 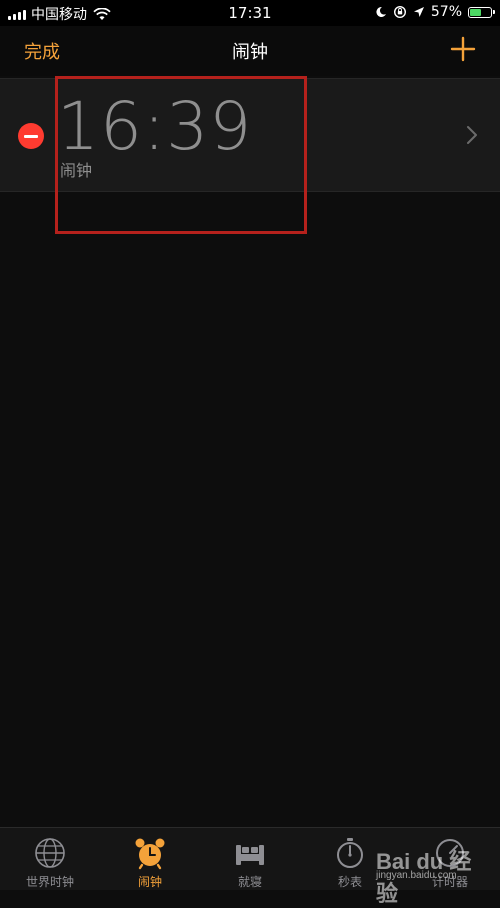 I want to click on status-right: 57%, so click(x=435, y=12).